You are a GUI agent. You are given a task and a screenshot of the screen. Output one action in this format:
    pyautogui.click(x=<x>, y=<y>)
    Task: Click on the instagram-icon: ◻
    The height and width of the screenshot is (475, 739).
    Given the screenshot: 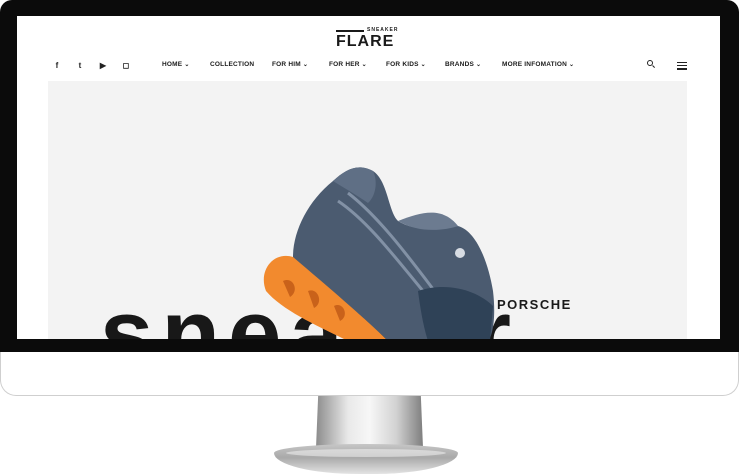 What is the action you would take?
    pyautogui.click(x=126, y=65)
    